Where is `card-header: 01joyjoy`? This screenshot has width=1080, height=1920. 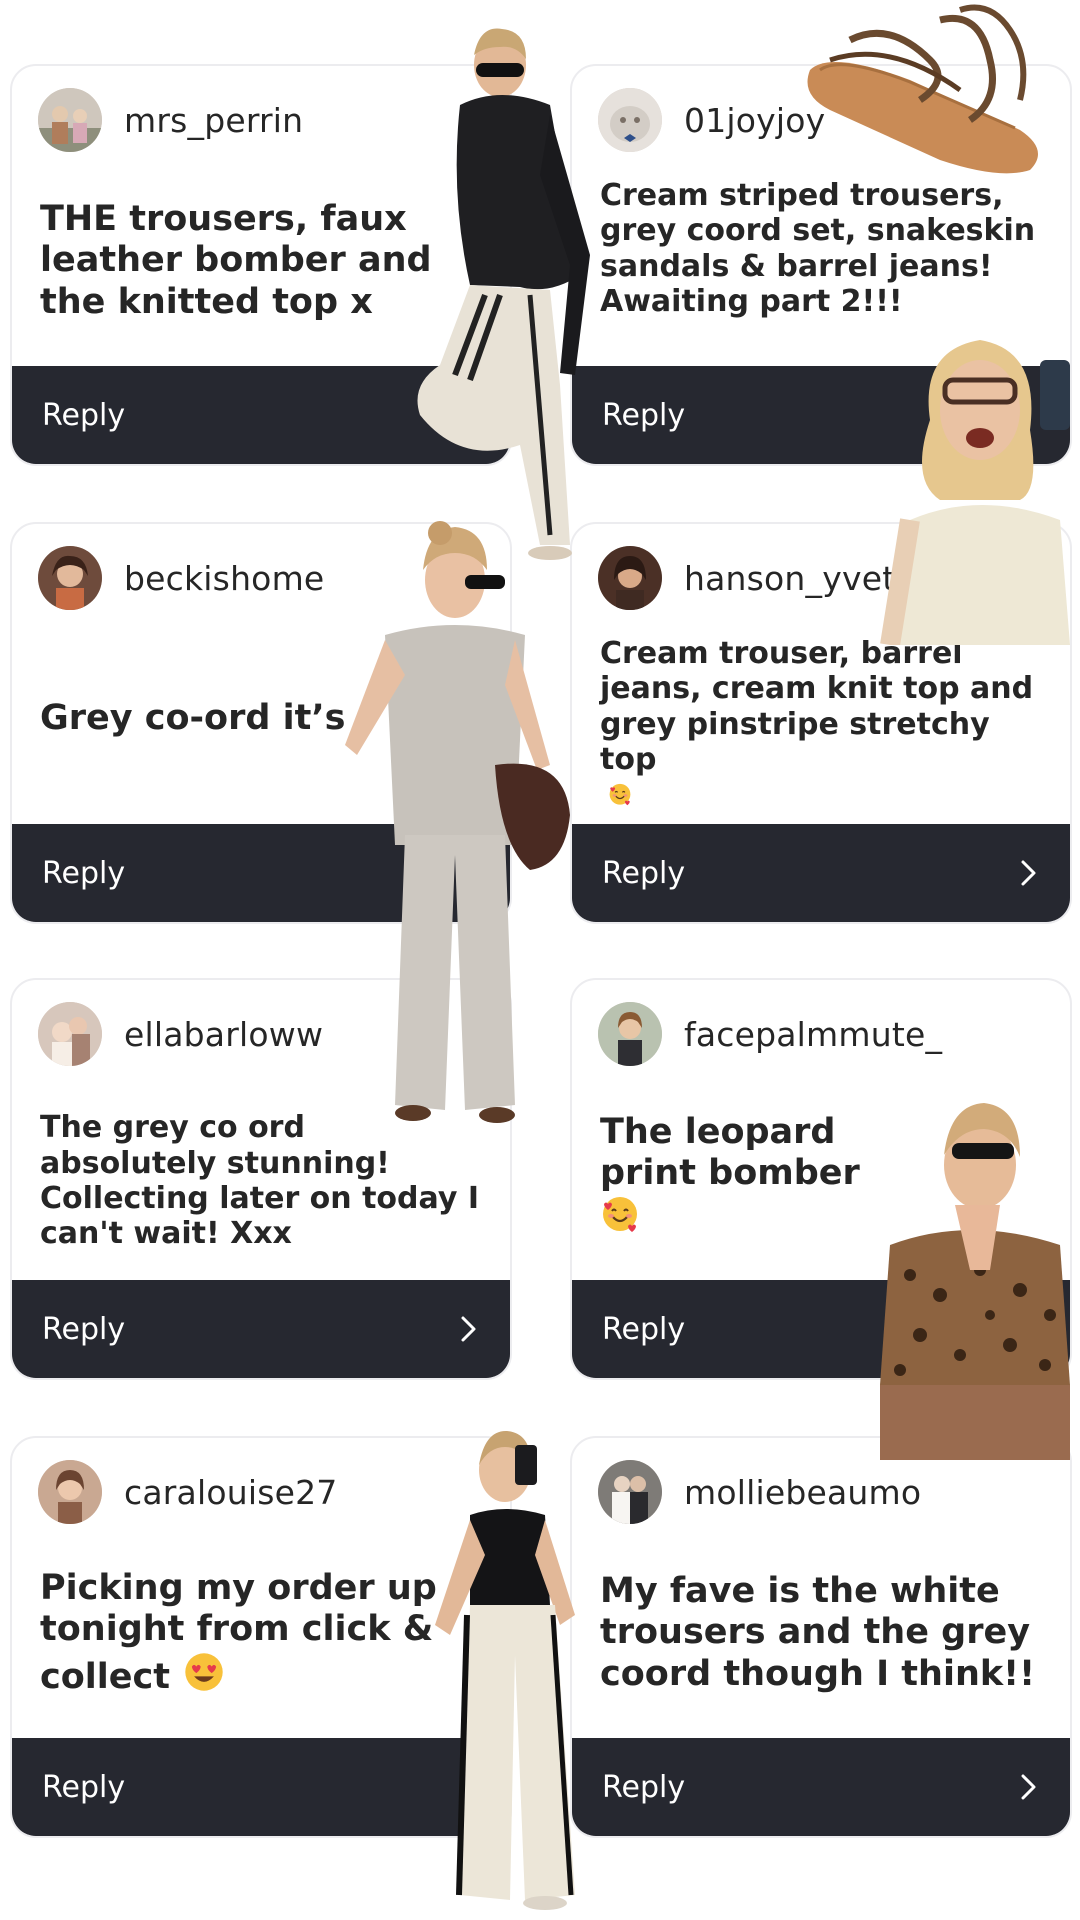 card-header: 01joyjoy is located at coordinates (711, 120).